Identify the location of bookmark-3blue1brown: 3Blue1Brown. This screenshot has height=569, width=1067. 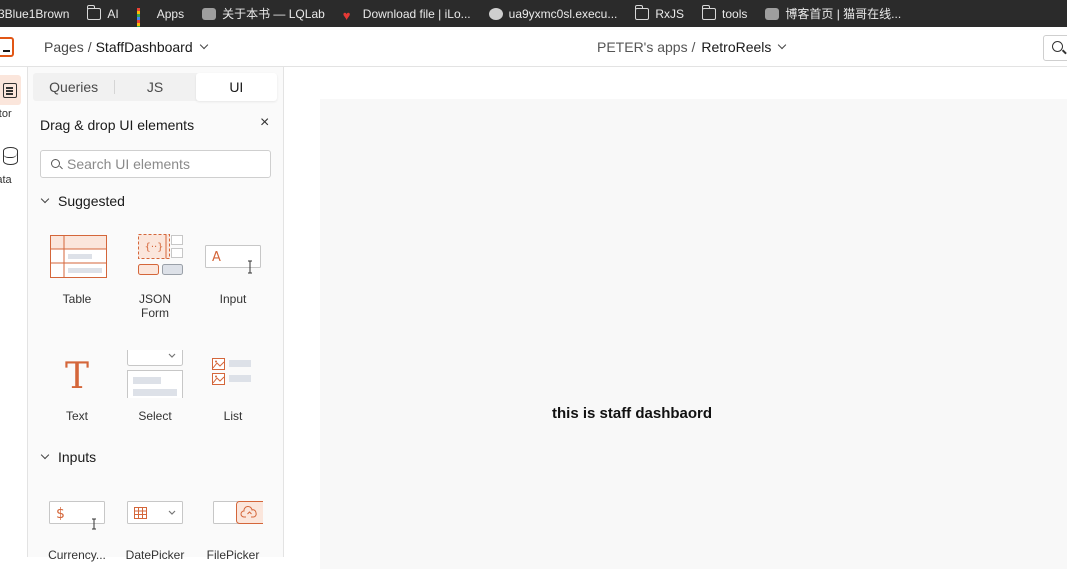
(34, 13).